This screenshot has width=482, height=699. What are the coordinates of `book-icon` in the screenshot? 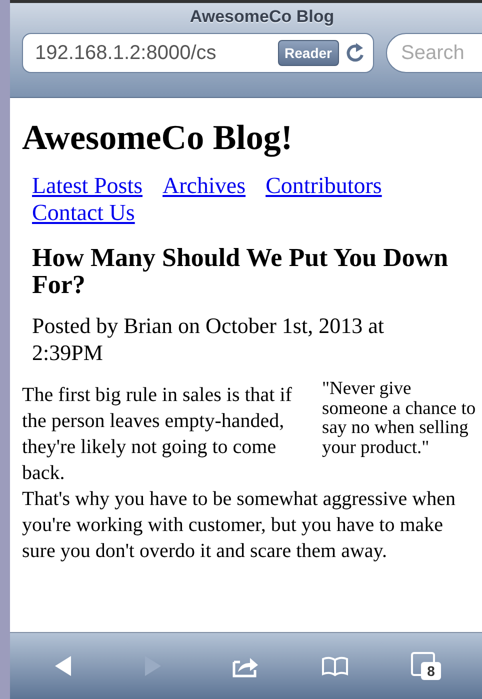 It's located at (335, 666).